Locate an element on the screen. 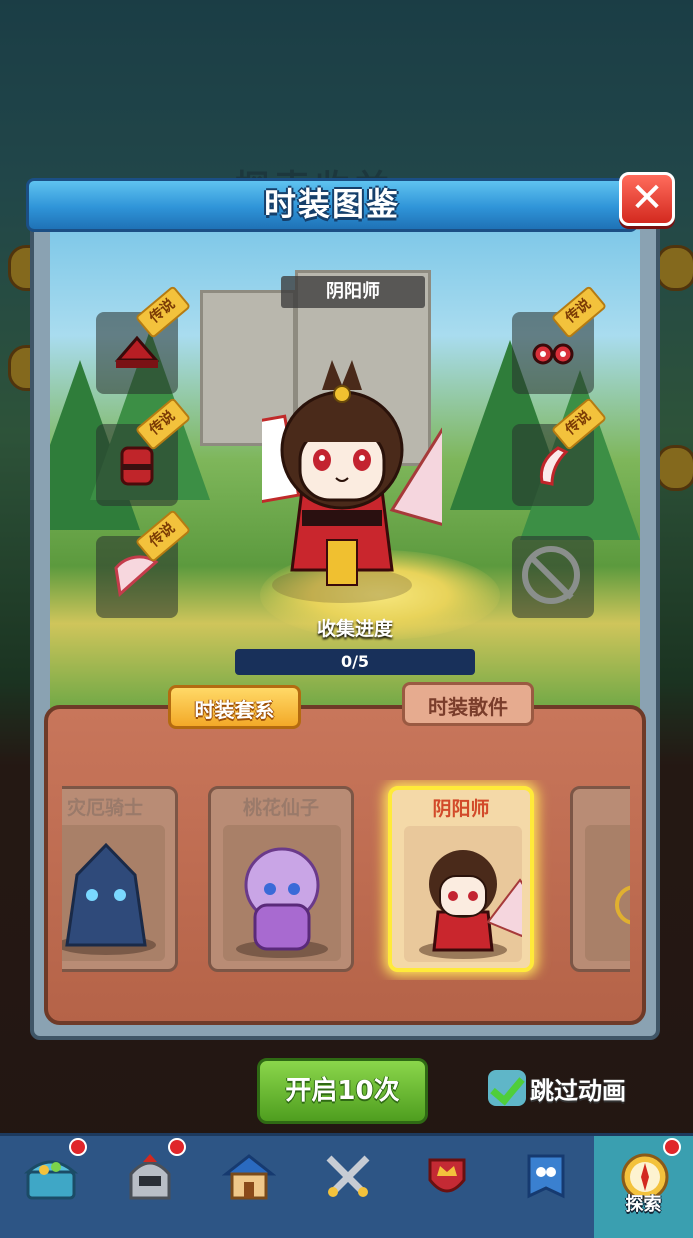  nav-item-guild is located at coordinates (544, 1187).